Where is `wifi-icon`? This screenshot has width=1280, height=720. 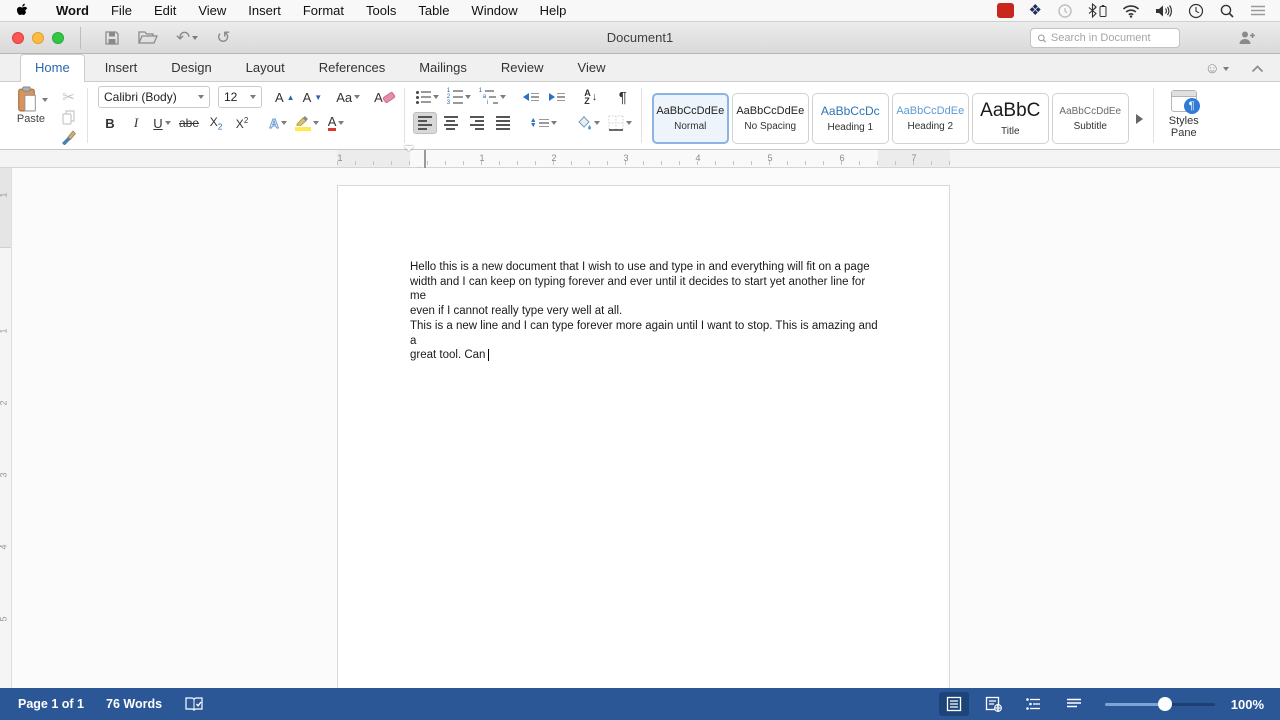
wifi-icon is located at coordinates (1131, 11).